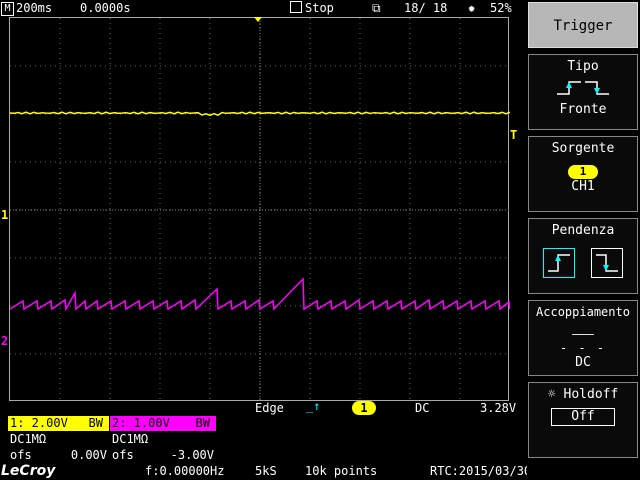 Image resolution: width=640 pixels, height=480 pixels. Describe the element at coordinates (583, 186) in the screenshot. I see `sorgente-value: CH1` at that location.